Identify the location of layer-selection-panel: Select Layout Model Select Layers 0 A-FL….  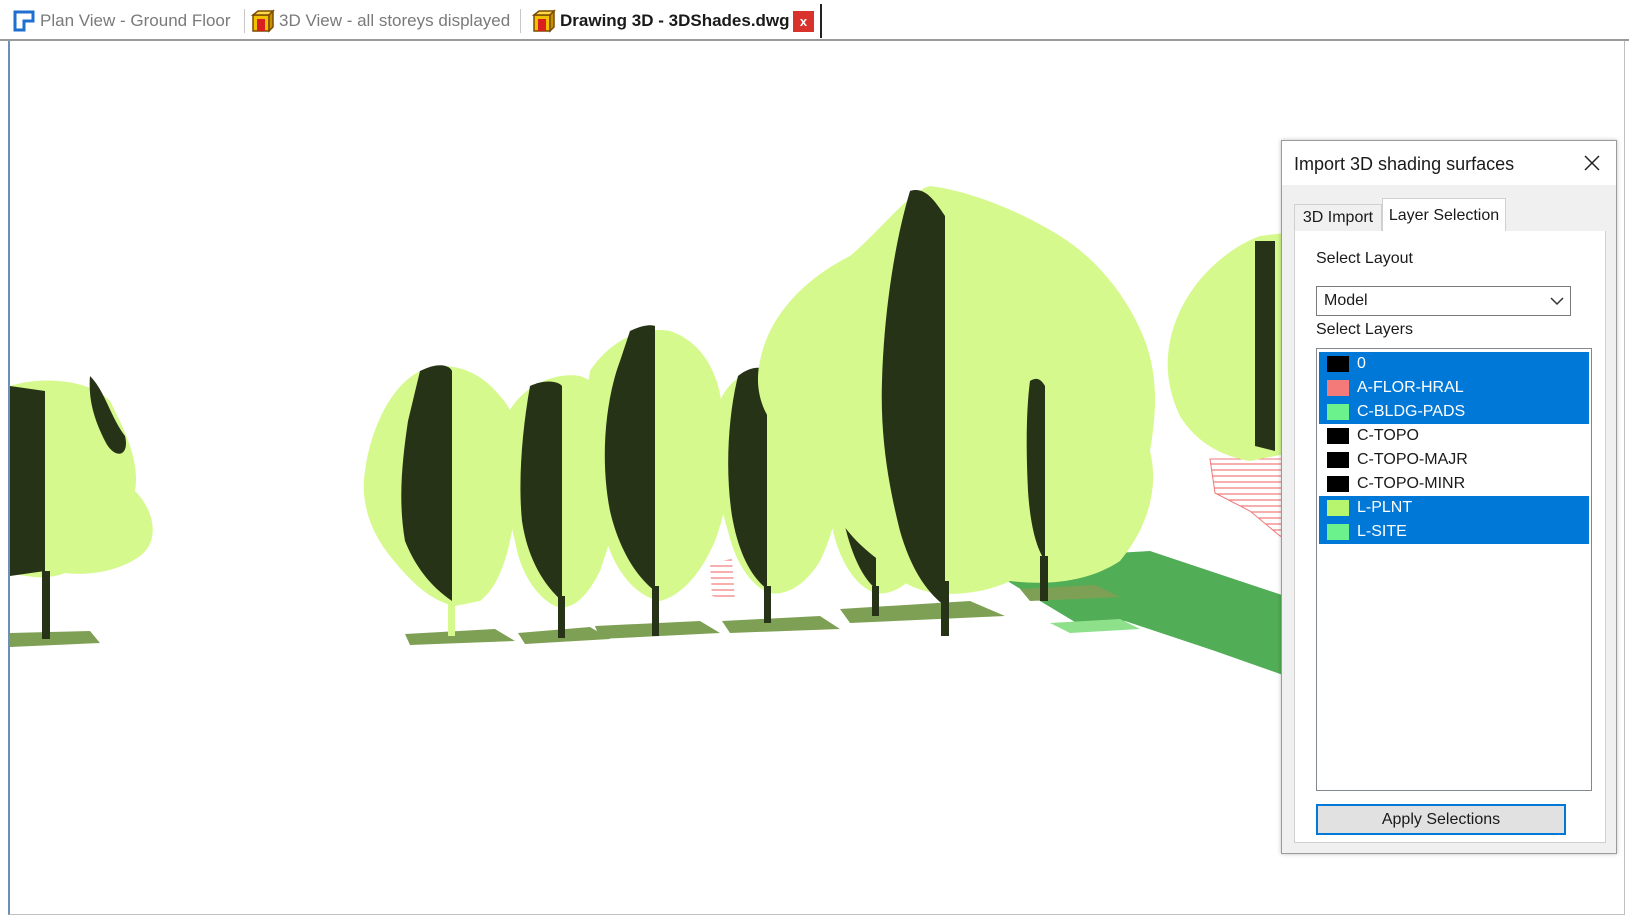
(1450, 537).